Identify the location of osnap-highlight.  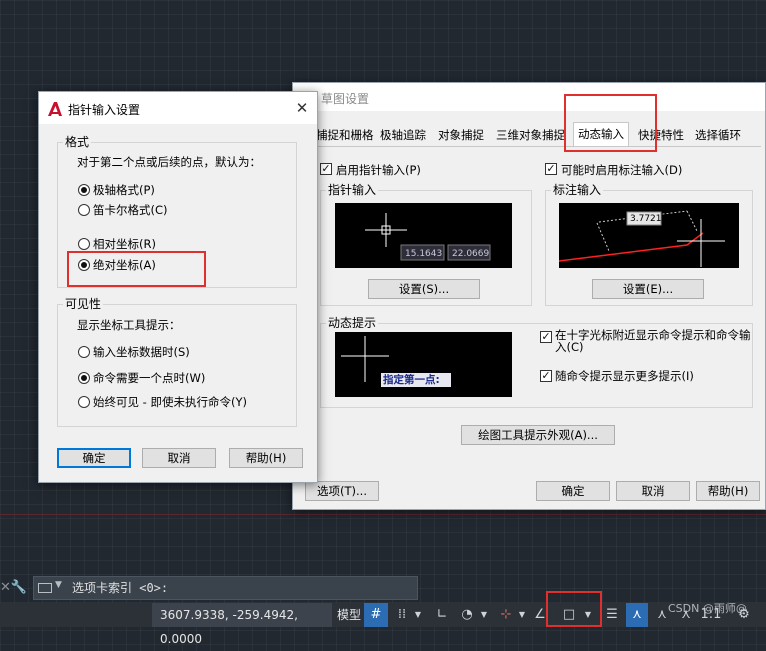
(574, 609).